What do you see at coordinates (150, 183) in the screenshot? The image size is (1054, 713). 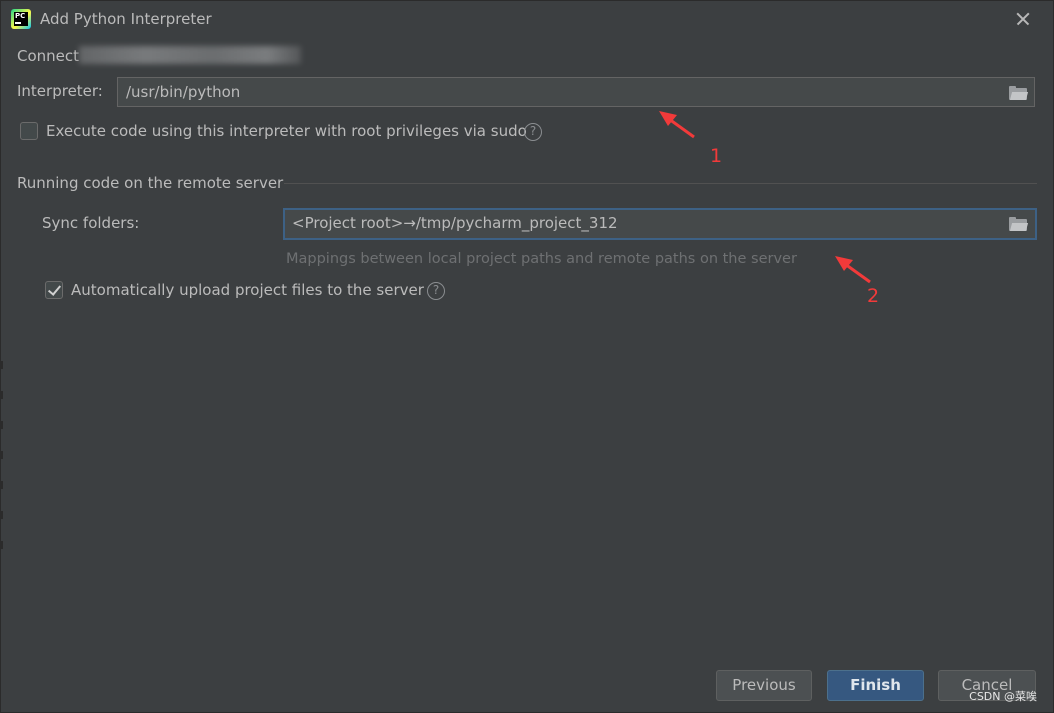 I see `remote-section-title: Running code on the remote server` at bounding box center [150, 183].